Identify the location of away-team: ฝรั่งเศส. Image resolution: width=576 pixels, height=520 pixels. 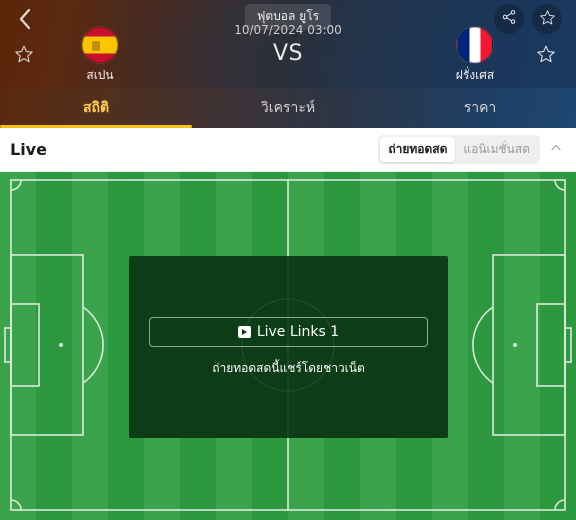
(475, 56).